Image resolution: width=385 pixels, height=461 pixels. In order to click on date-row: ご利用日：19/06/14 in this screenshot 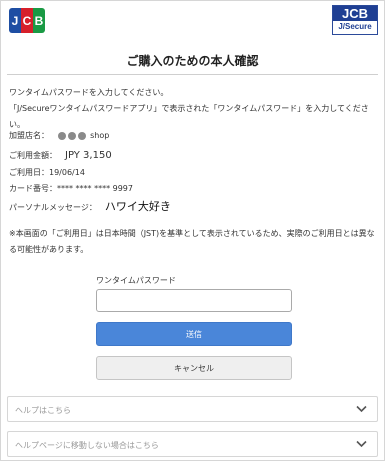, I will do `click(47, 172)`.